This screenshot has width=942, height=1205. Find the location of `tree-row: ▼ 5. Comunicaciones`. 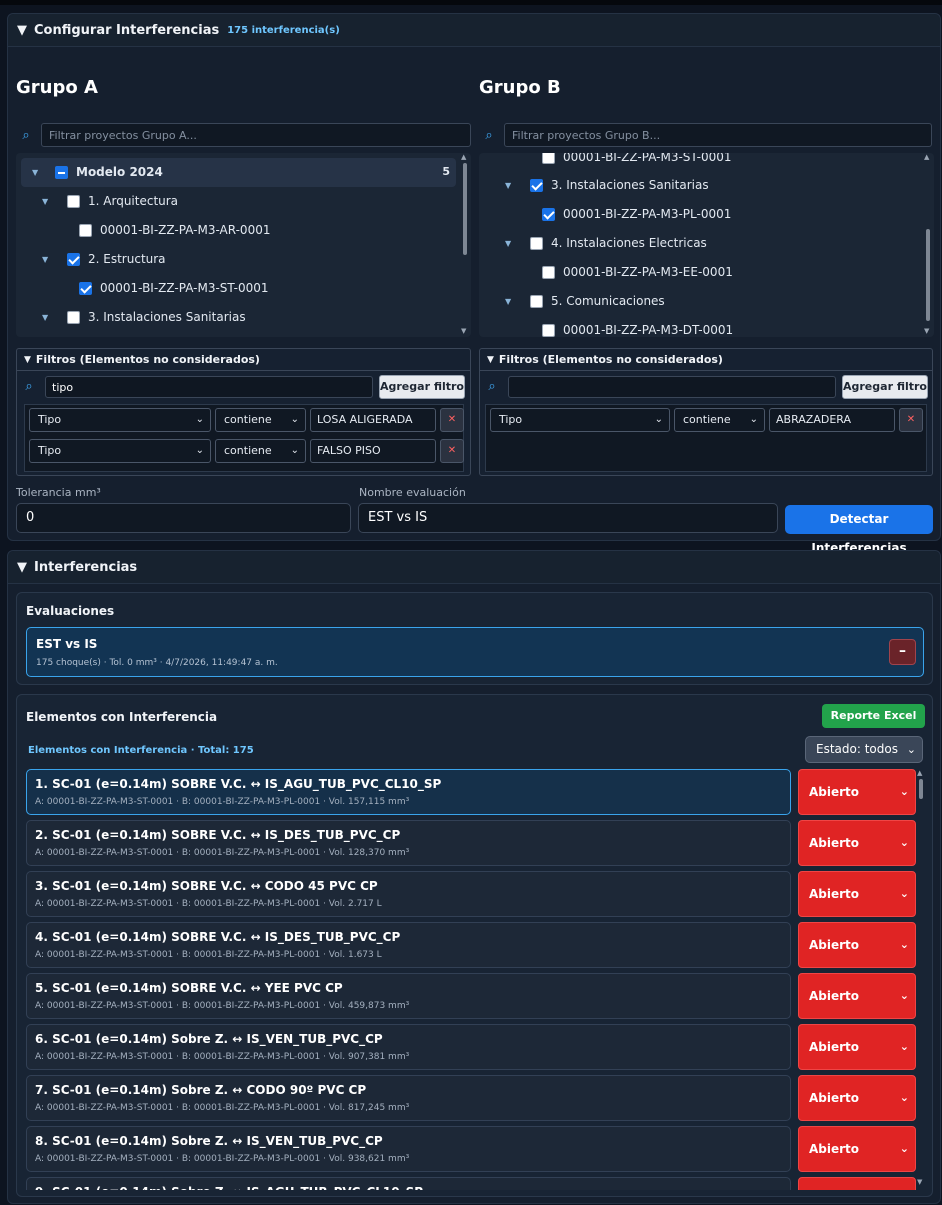

tree-row: ▼ 5. Comunicaciones is located at coordinates (699, 301).